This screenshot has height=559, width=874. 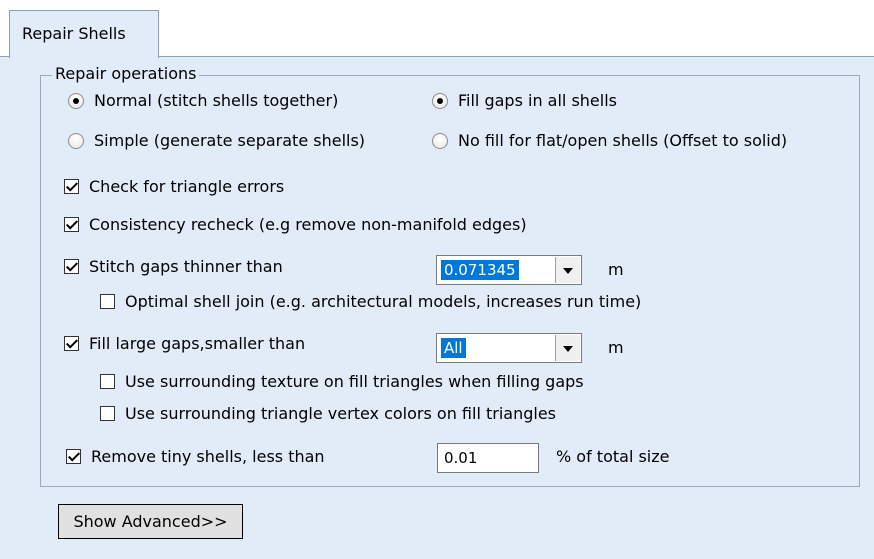 What do you see at coordinates (73, 456) in the screenshot?
I see `check-remove-tiny-box` at bounding box center [73, 456].